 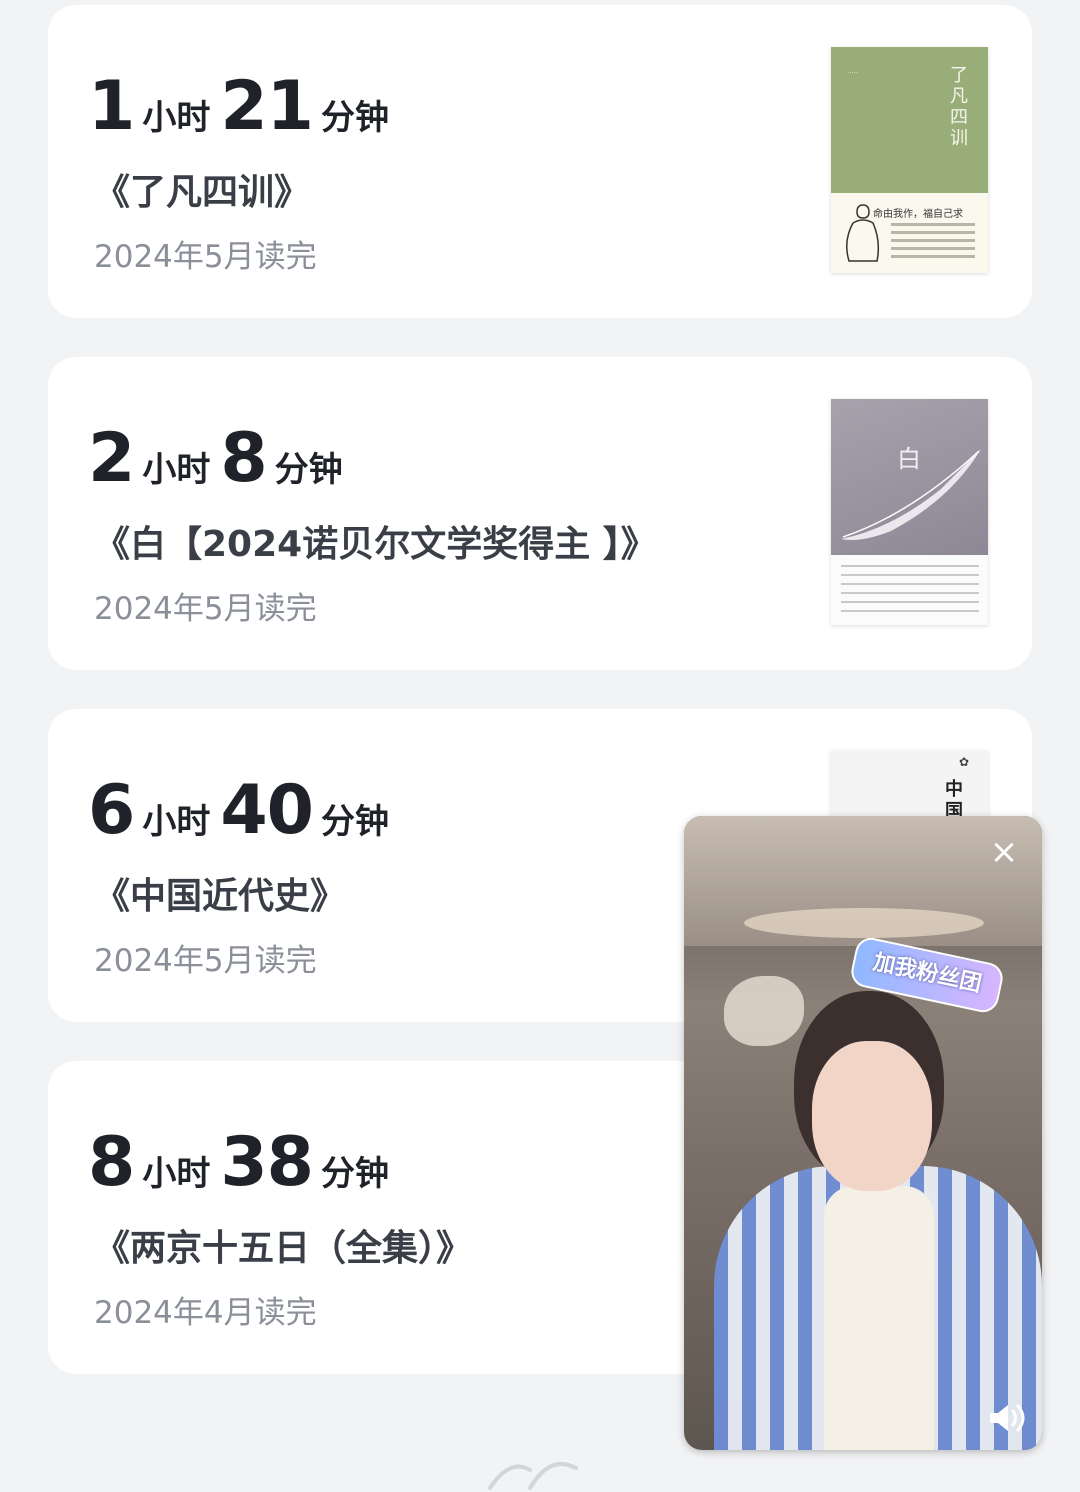 I want to click on reading-duration: 6 小时 40 分钟, so click(x=243, y=811).